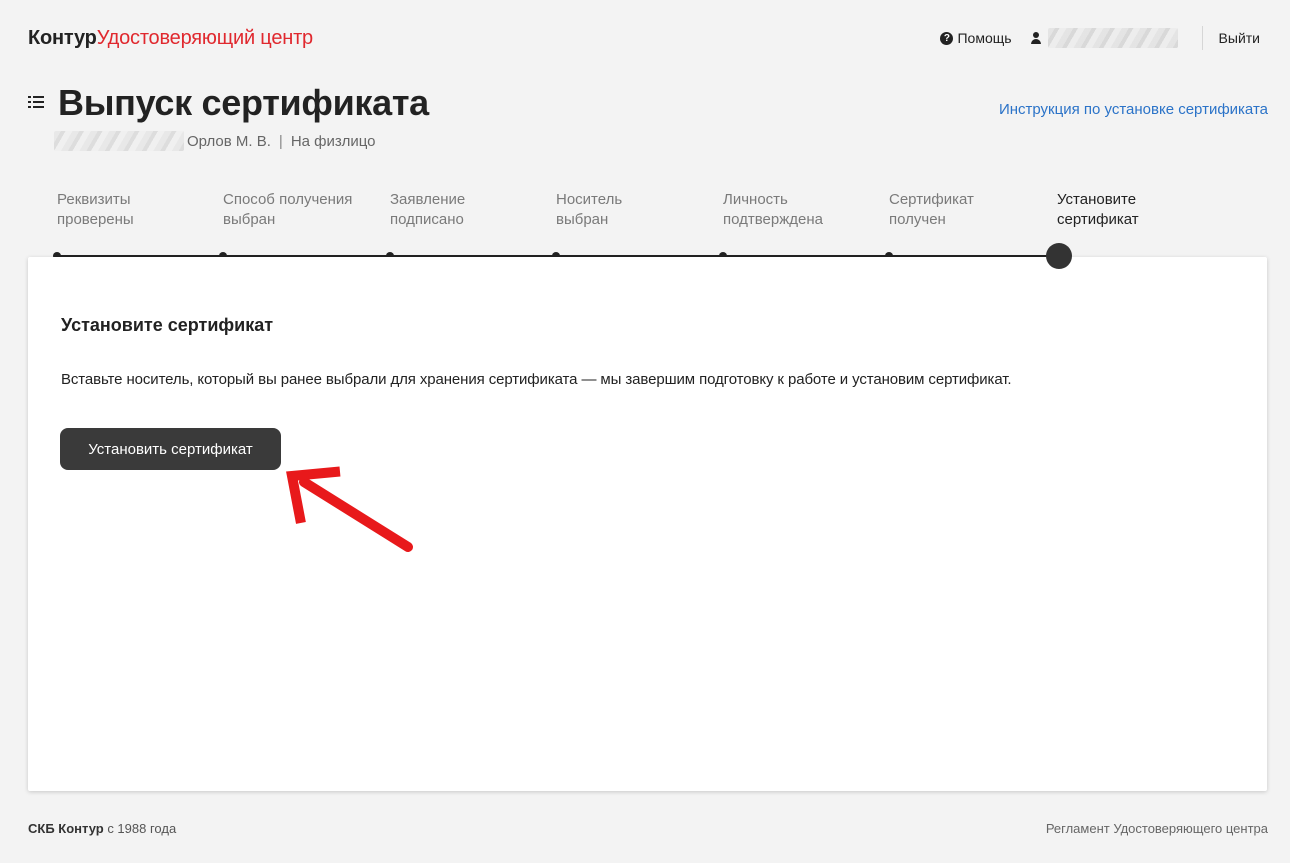 This screenshot has width=1290, height=863. What do you see at coordinates (36, 103) in the screenshot?
I see `menu-icon` at bounding box center [36, 103].